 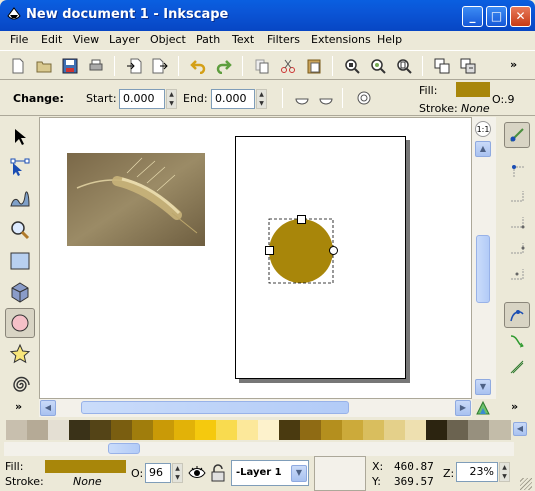 I want to click on clone-icon, so click(x=468, y=66).